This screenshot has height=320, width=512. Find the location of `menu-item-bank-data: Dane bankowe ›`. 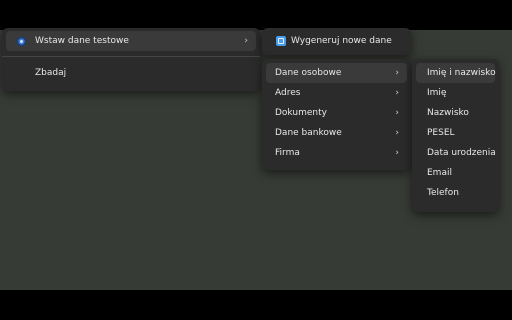

menu-item-bank-data: Dane bankowe › is located at coordinates (336, 133).